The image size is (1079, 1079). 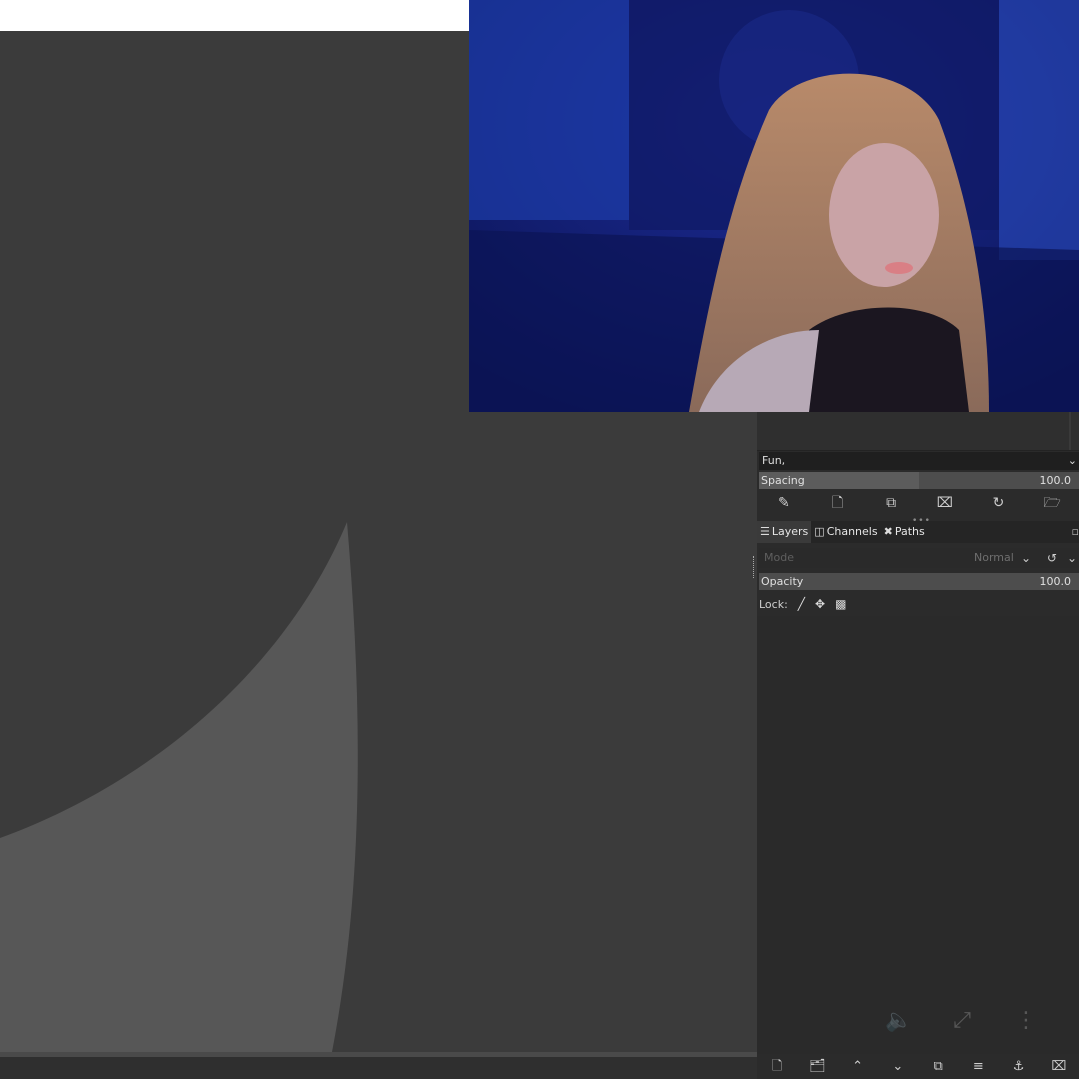 I want to click on dock-menu-icon: ▫, so click(x=1075, y=532).